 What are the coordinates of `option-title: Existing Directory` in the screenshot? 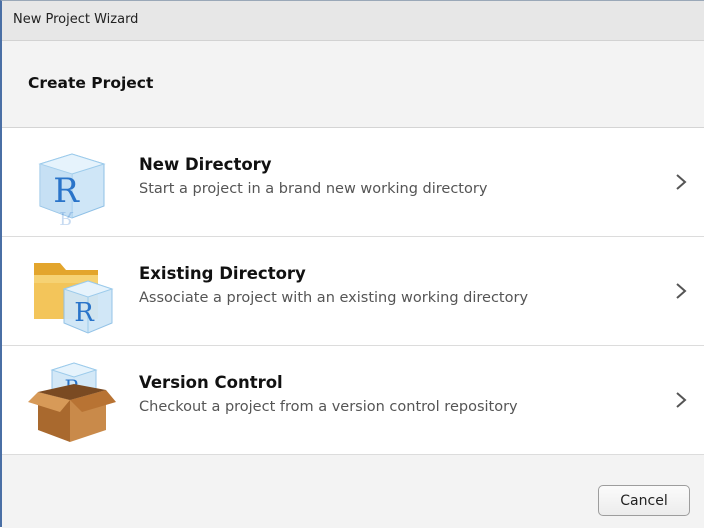 It's located at (222, 273).